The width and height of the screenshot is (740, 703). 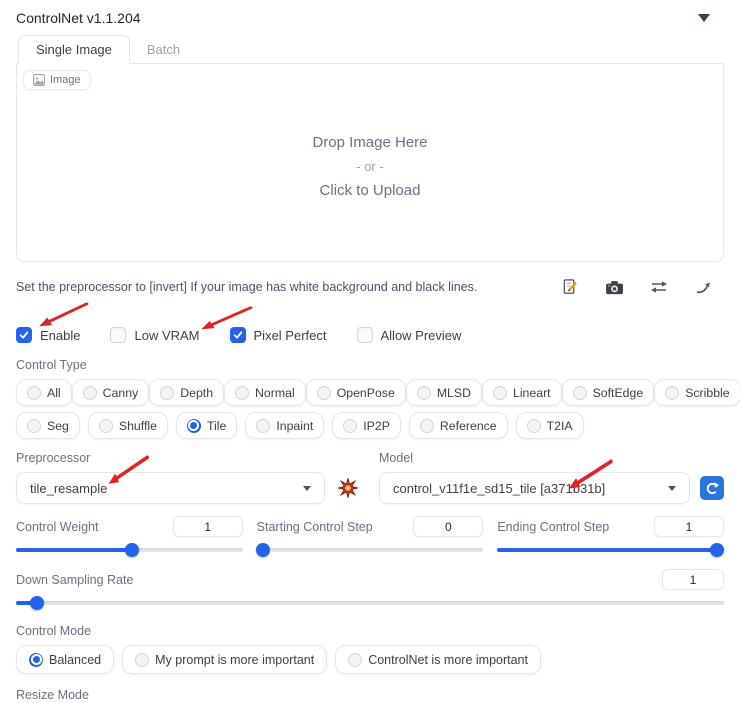 I want to click on control-type-all: All, so click(x=44, y=392).